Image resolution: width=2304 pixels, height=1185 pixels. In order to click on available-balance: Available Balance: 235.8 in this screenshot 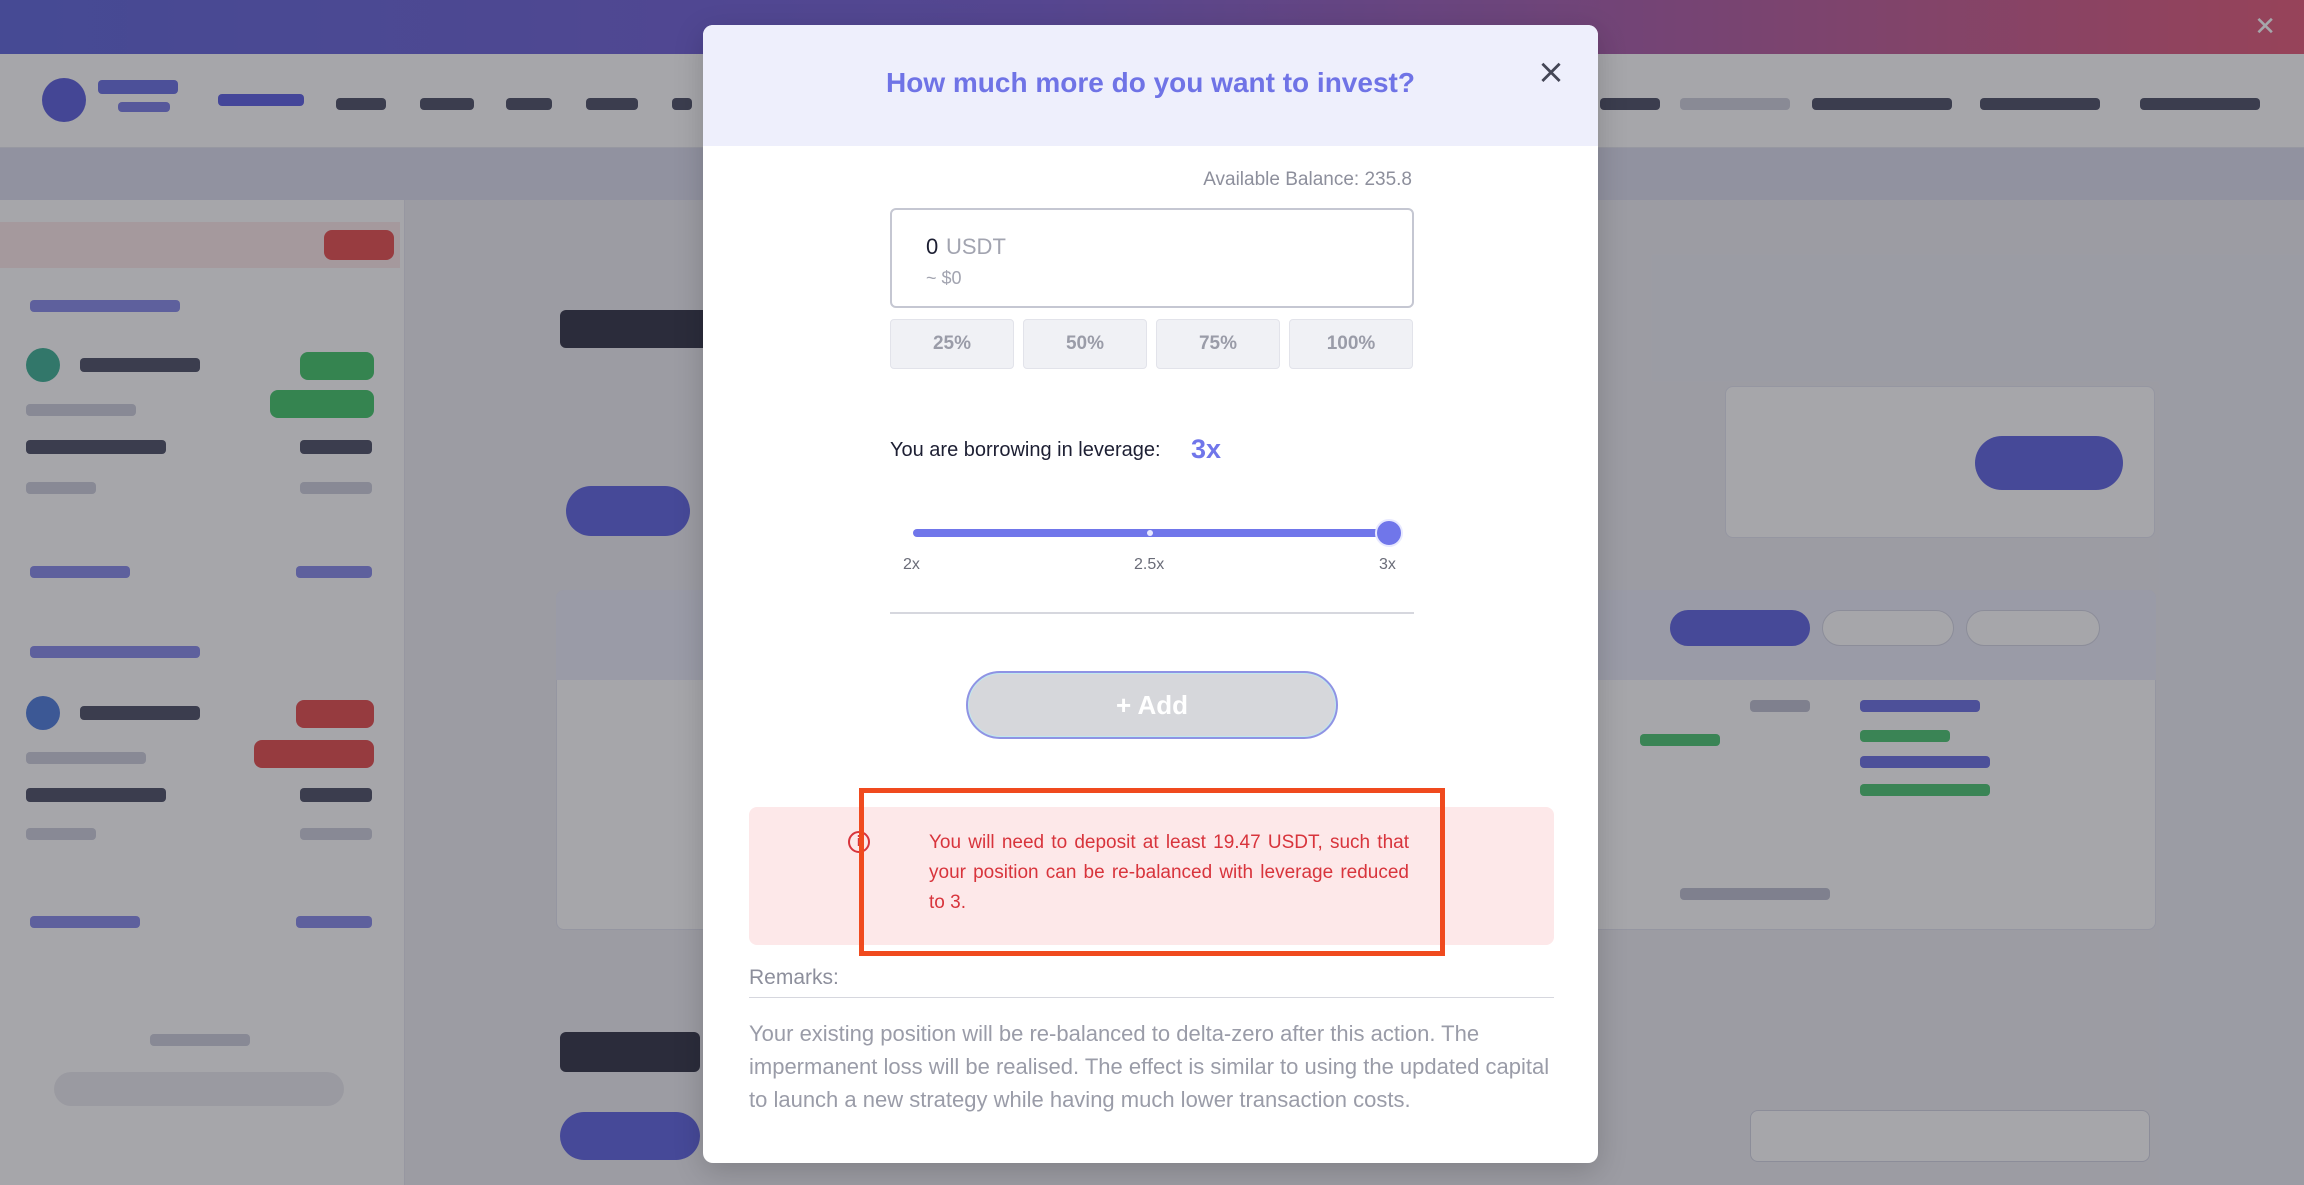, I will do `click(1307, 179)`.